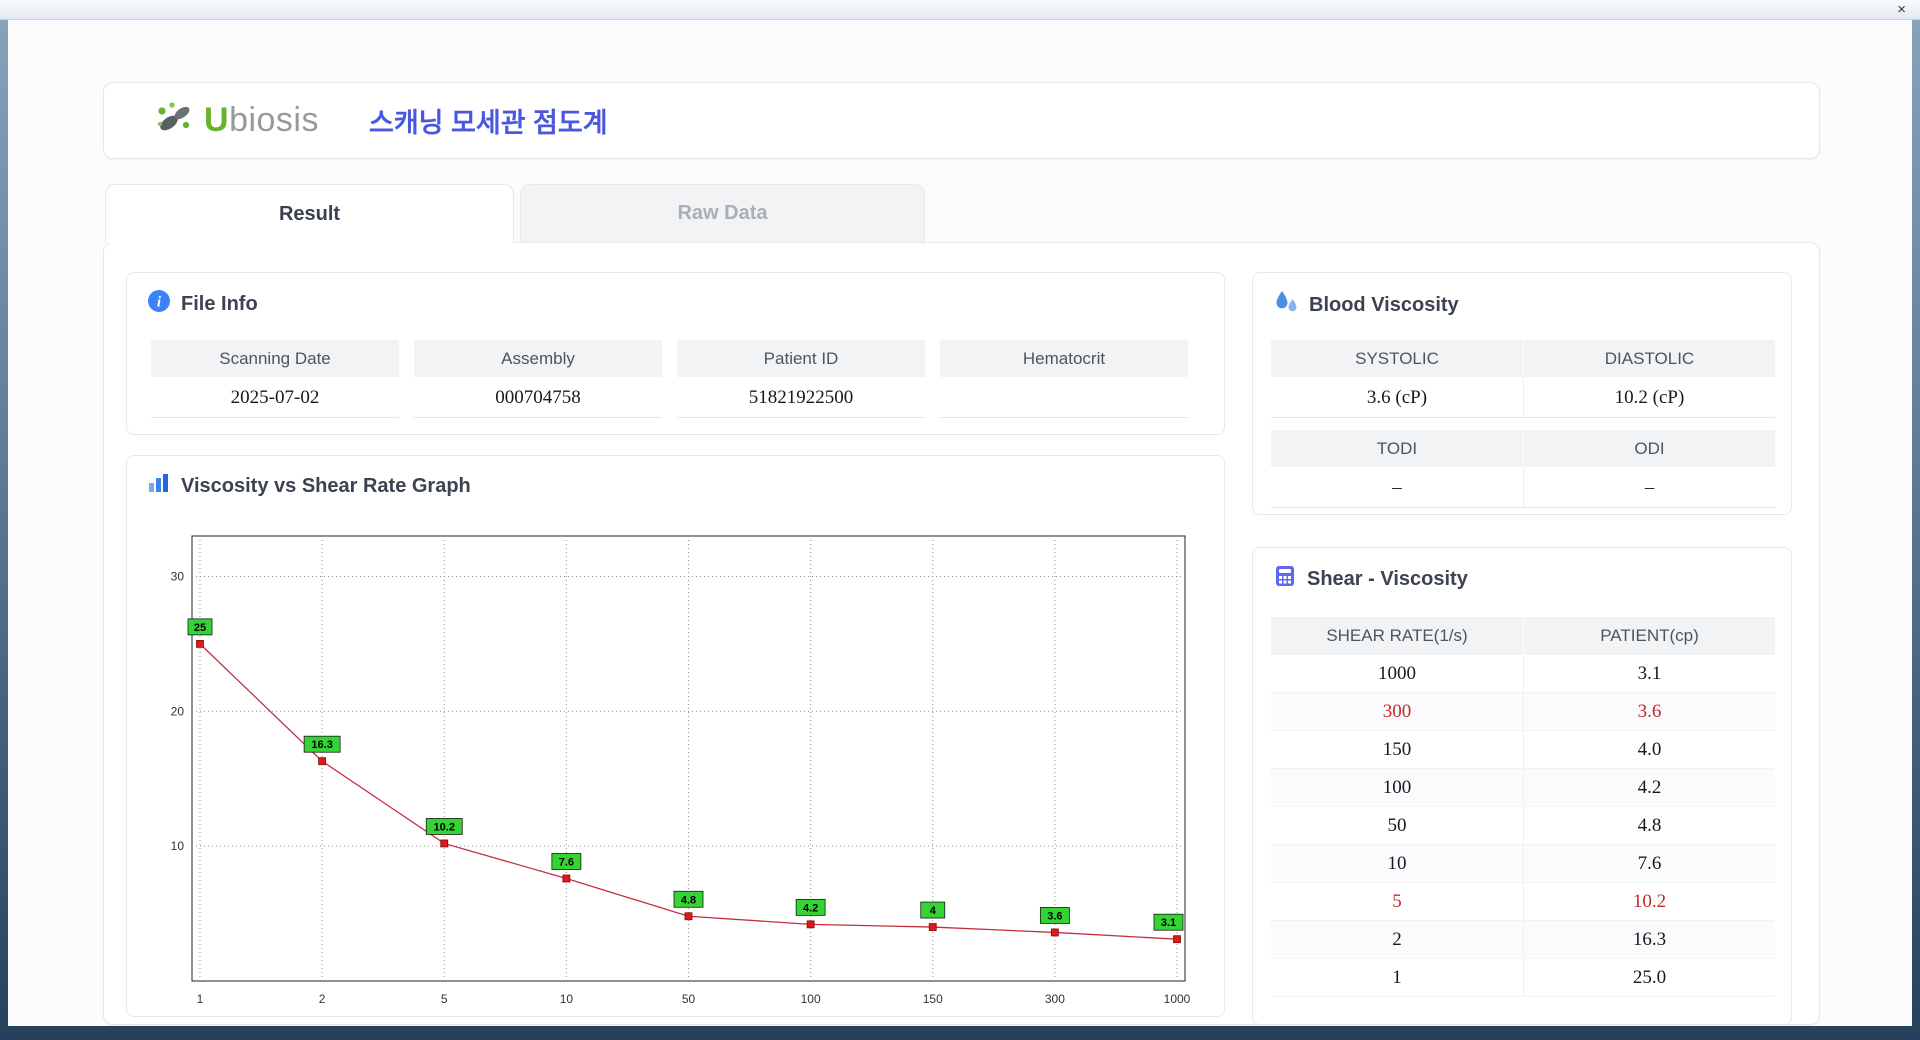  Describe the element at coordinates (1901, 10) in the screenshot. I see `close-icon: ×` at that location.